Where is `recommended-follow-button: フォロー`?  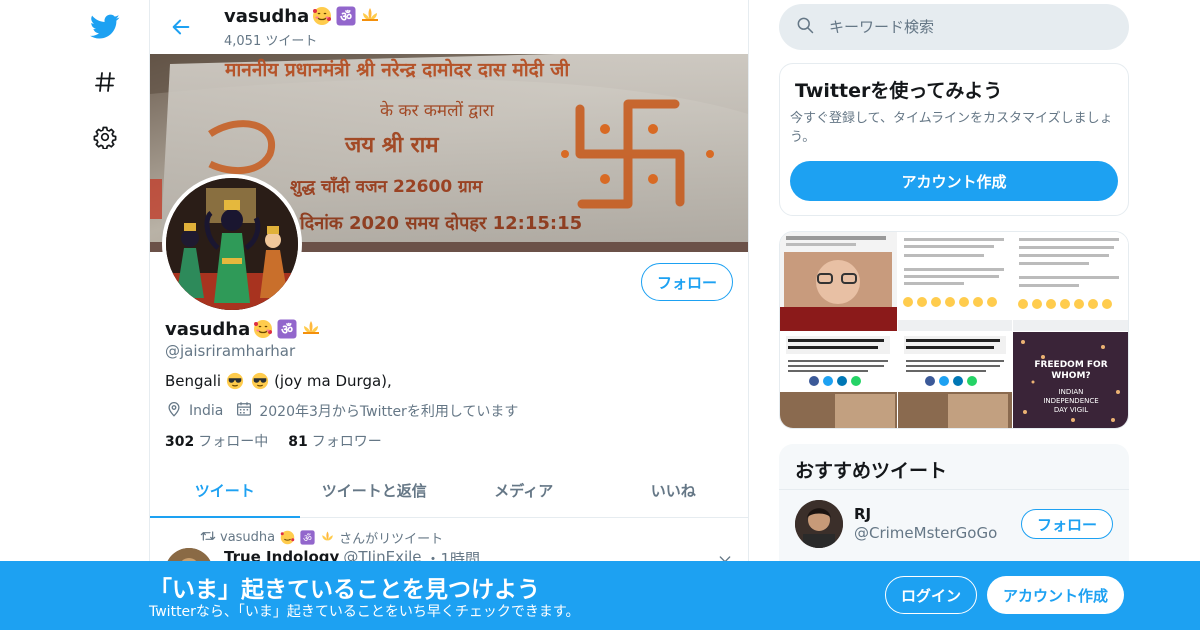 recommended-follow-button: フォロー is located at coordinates (1067, 524).